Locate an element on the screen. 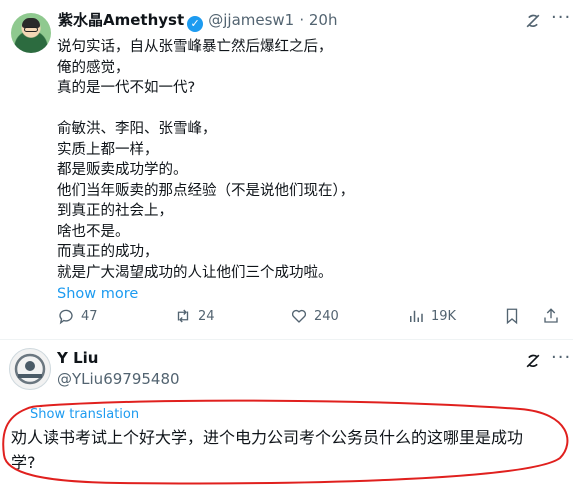 The image size is (573, 486). tweet-line: 都是贩卖成功学的。 is located at coordinates (122, 170).